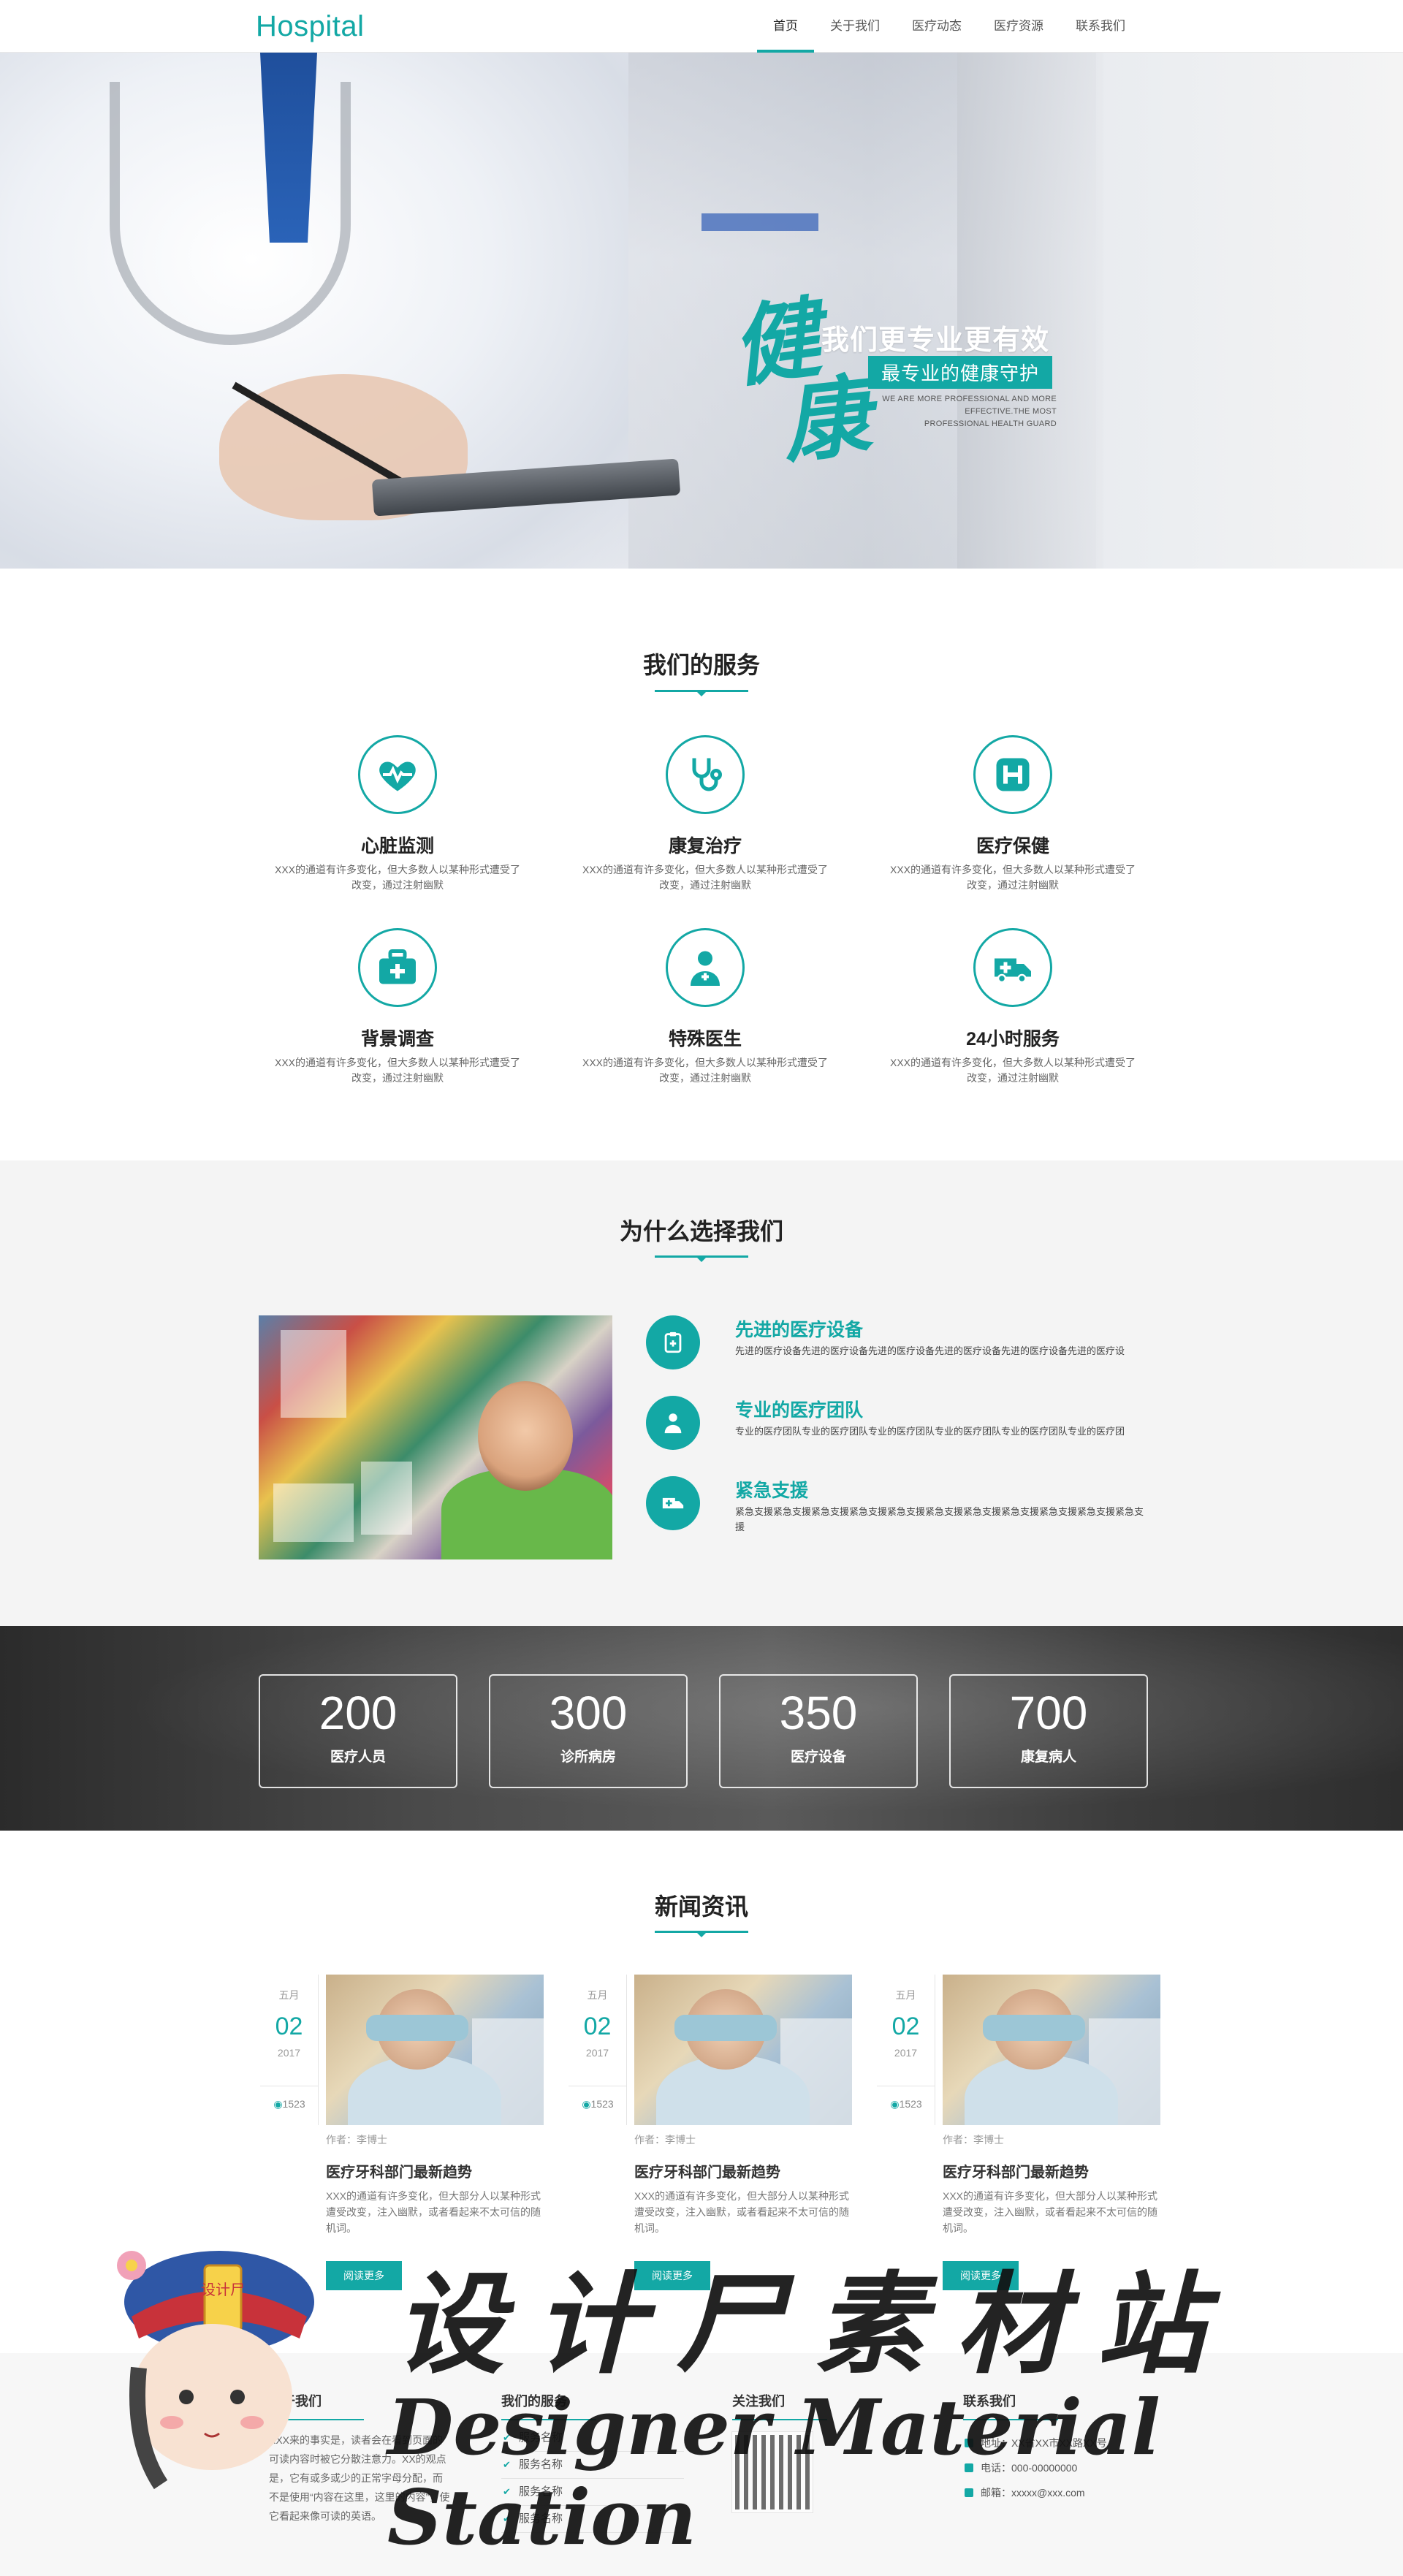 The height and width of the screenshot is (2576, 1403). Describe the element at coordinates (1019, 27) in the screenshot. I see `nav-item-resources: 医疗资源` at that location.